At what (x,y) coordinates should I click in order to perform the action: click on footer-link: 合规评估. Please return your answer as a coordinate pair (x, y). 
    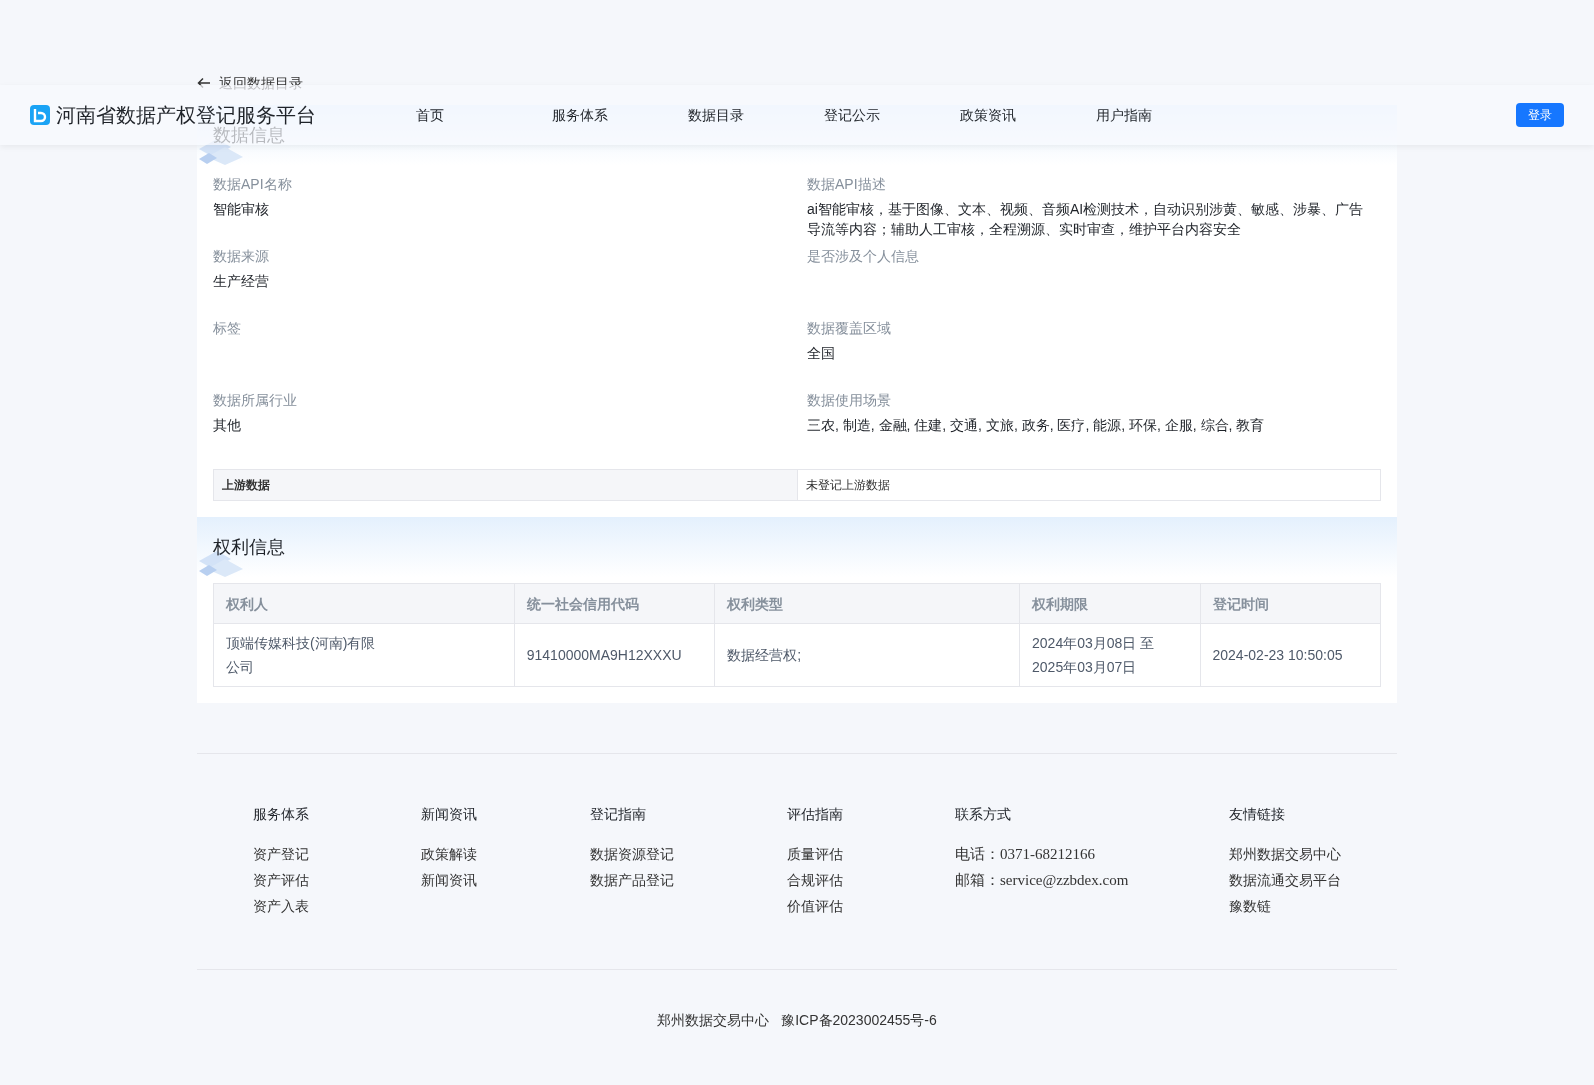
    Looking at the image, I should click on (815, 880).